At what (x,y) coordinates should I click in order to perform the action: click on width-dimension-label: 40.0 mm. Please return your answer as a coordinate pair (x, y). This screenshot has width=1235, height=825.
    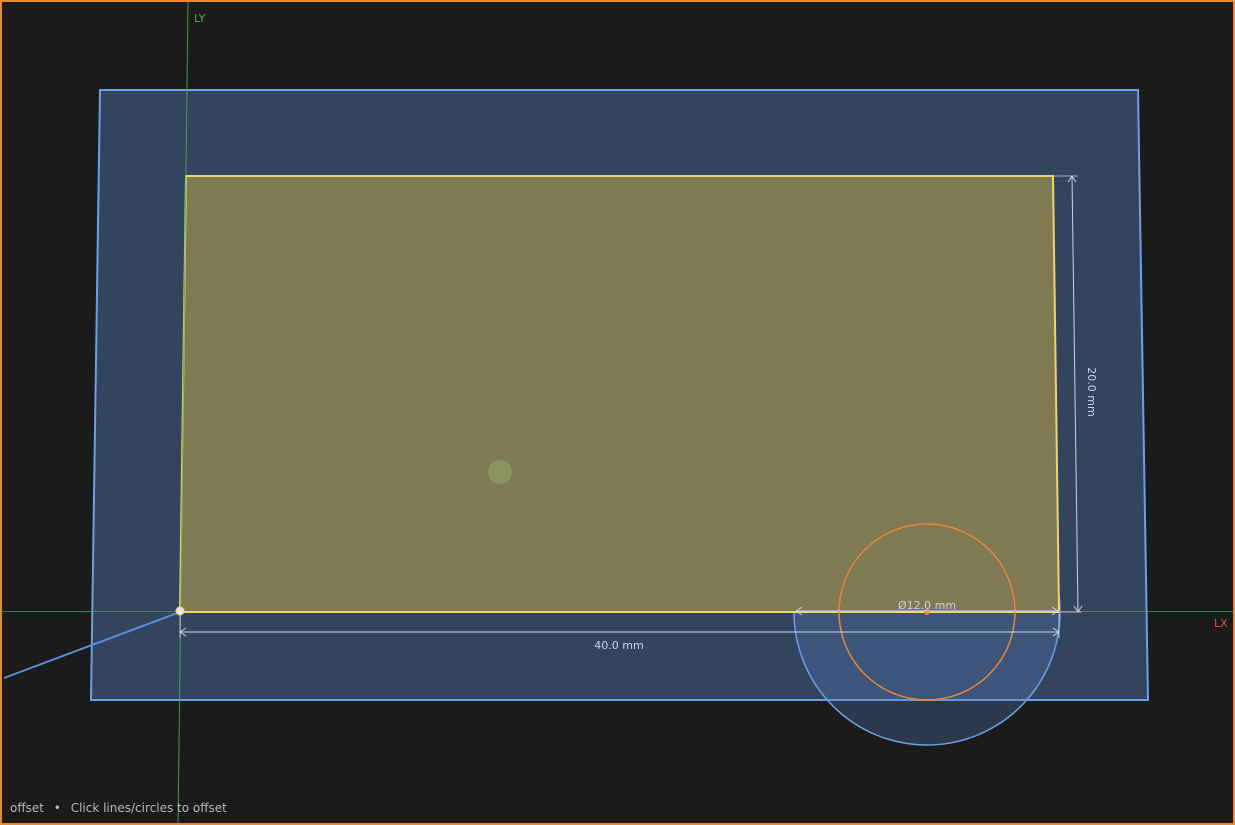
    Looking at the image, I should click on (618, 645).